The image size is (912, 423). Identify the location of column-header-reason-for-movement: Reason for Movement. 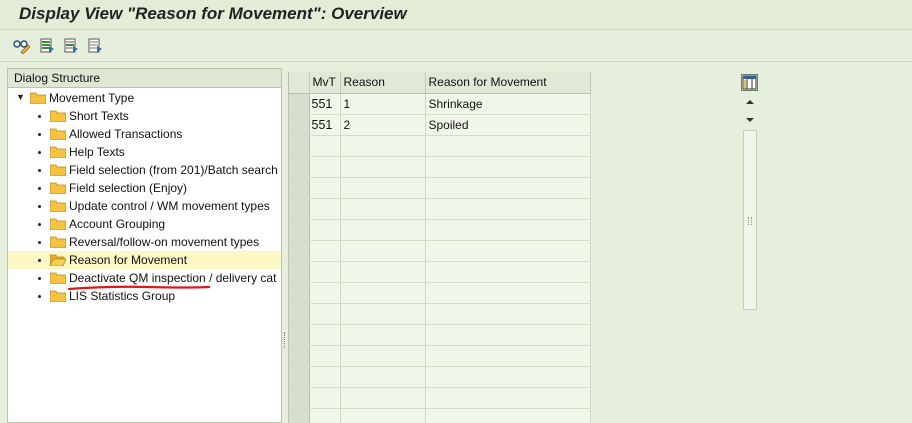
(508, 83).